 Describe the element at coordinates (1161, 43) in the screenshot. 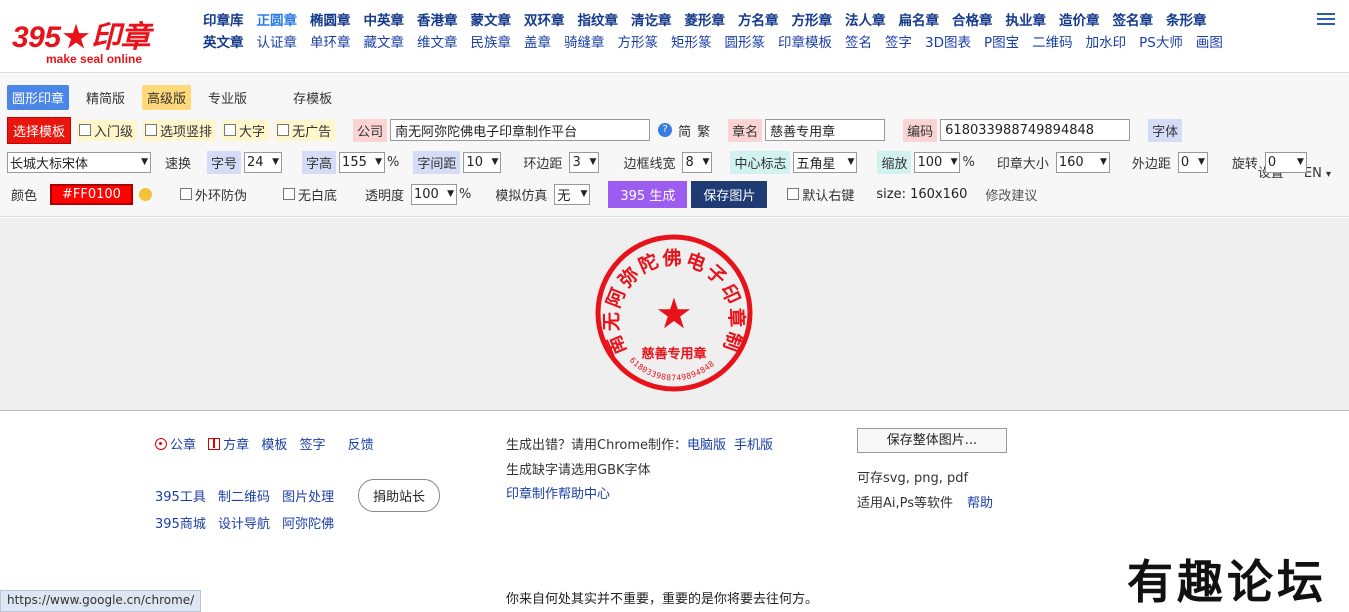

I see `nav-link-secondary: PS大师` at that location.